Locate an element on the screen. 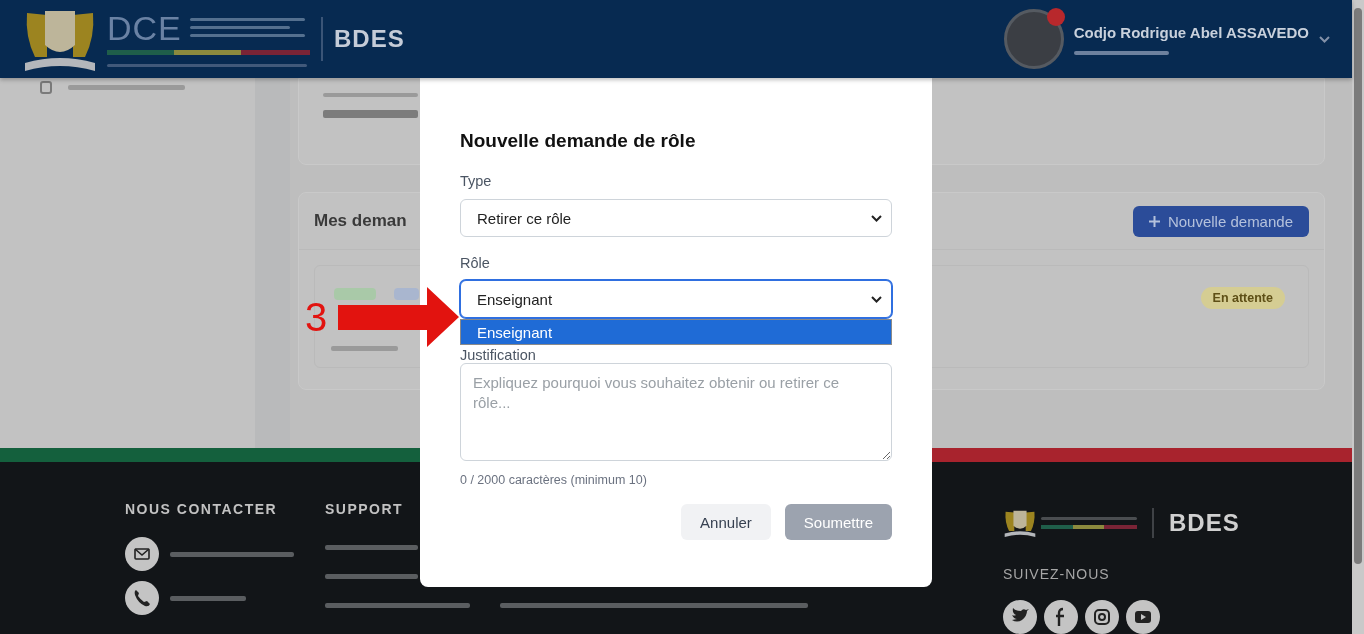 This screenshot has height=634, width=1364. notification-dot-icon is located at coordinates (1055, 17).